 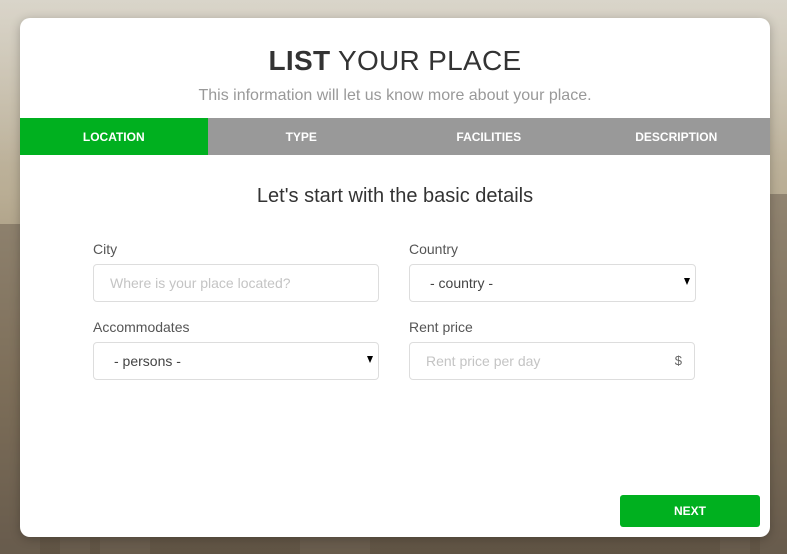 I want to click on country-selected-value: - country -, so click(x=462, y=283).